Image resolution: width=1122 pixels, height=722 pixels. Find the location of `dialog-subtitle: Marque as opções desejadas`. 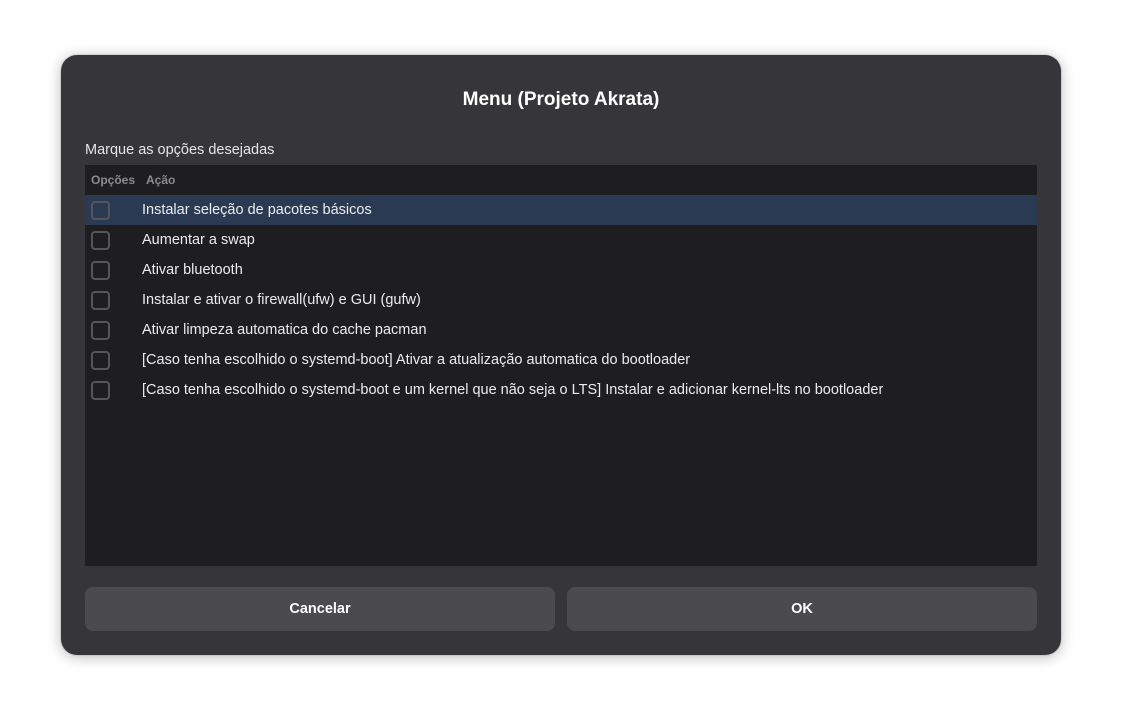

dialog-subtitle: Marque as opções desejadas is located at coordinates (180, 150).